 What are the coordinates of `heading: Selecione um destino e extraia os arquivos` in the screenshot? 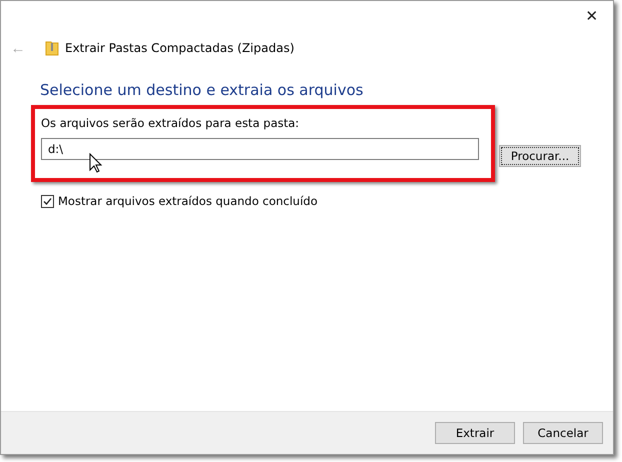 It's located at (202, 91).